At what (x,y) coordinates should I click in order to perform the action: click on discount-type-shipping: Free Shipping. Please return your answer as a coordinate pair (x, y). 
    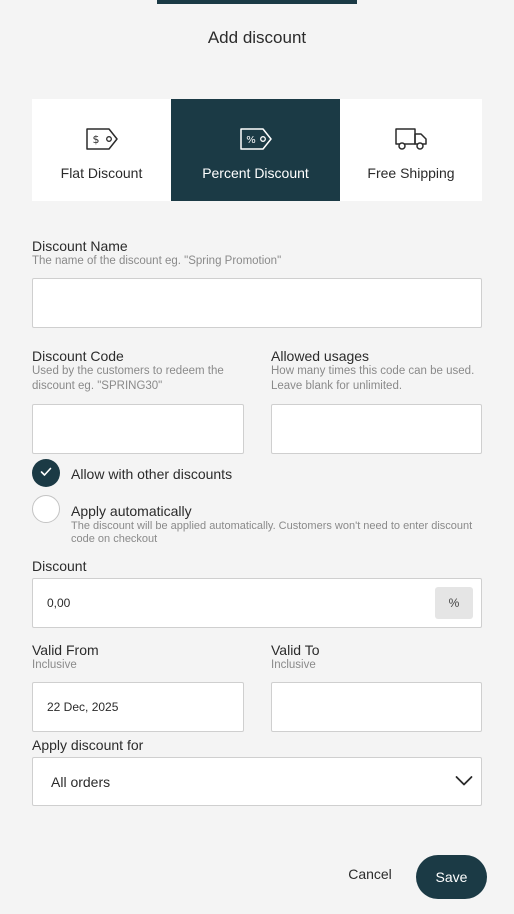
    Looking at the image, I should click on (411, 150).